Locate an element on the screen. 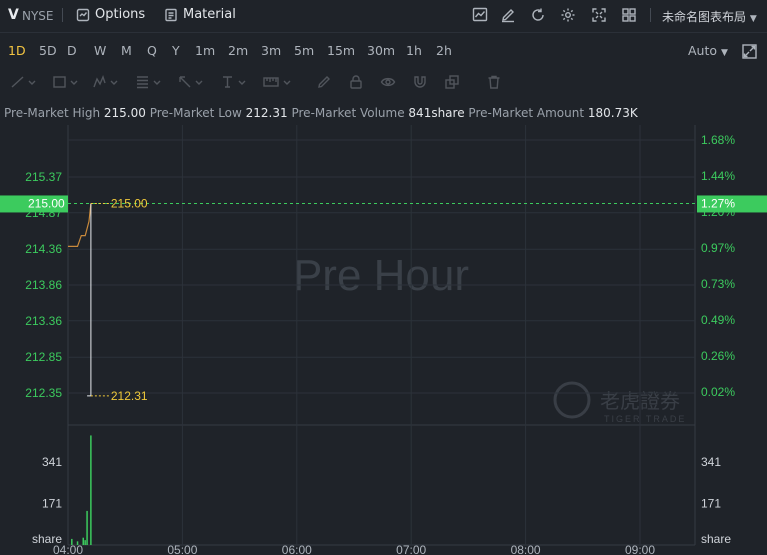  material-label: Material is located at coordinates (209, 14).